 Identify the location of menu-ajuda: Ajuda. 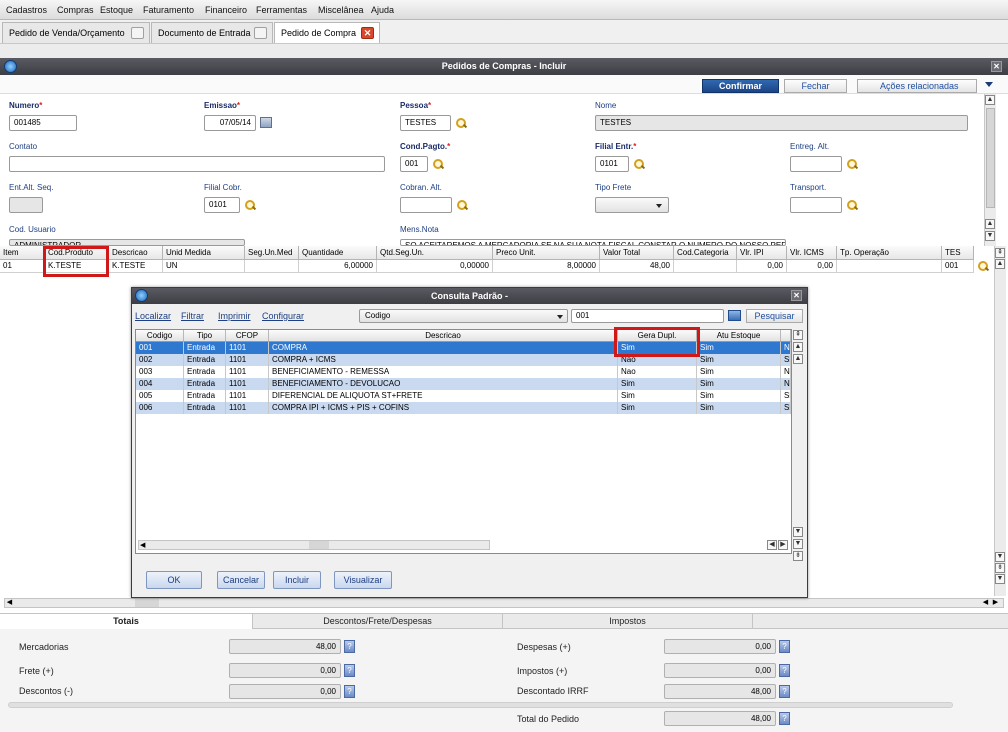
(382, 10).